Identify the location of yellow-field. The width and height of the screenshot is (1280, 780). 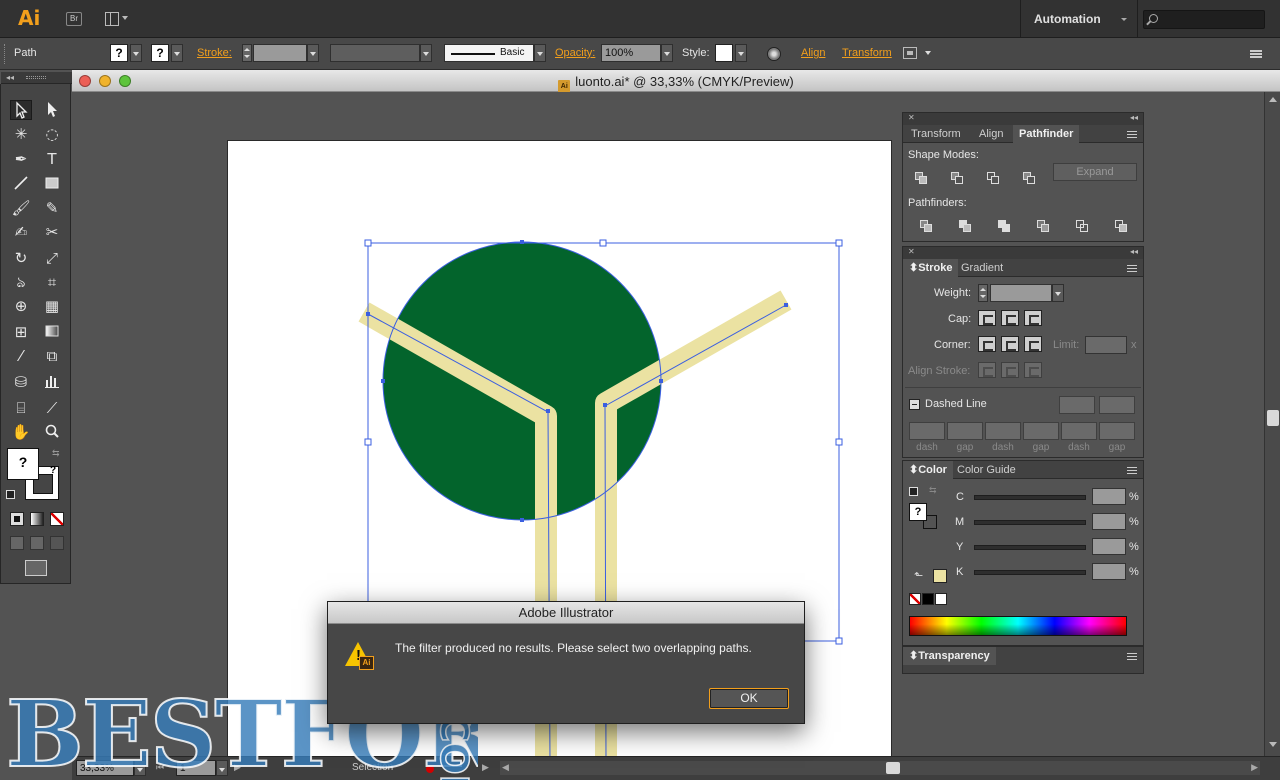
(1109, 546).